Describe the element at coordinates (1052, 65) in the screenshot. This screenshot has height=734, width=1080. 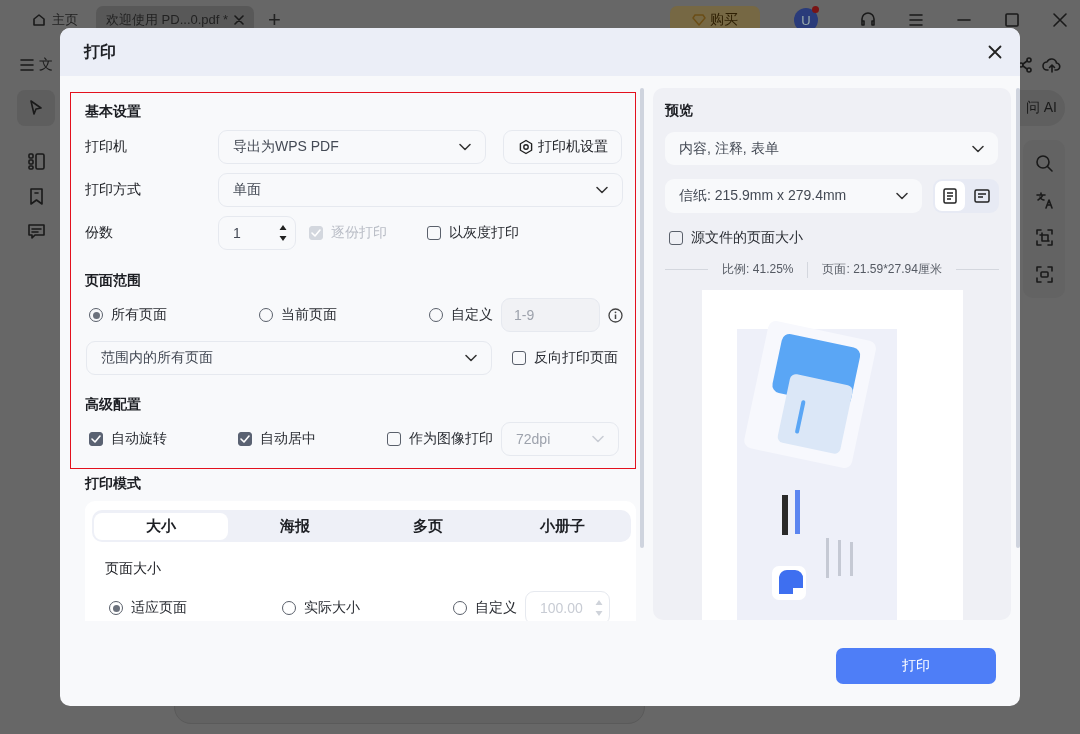
I see `cloud-upload-icon` at that location.